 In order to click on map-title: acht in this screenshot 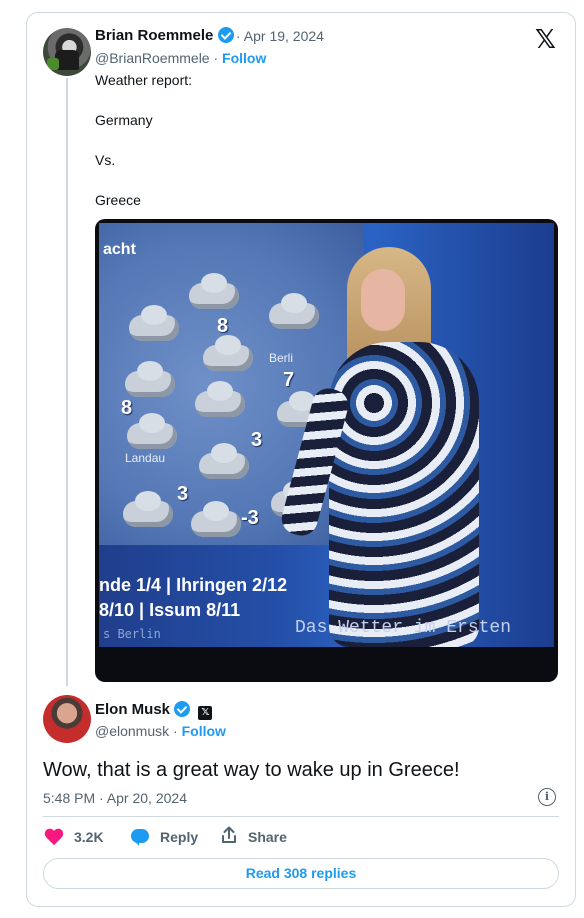, I will do `click(119, 249)`.